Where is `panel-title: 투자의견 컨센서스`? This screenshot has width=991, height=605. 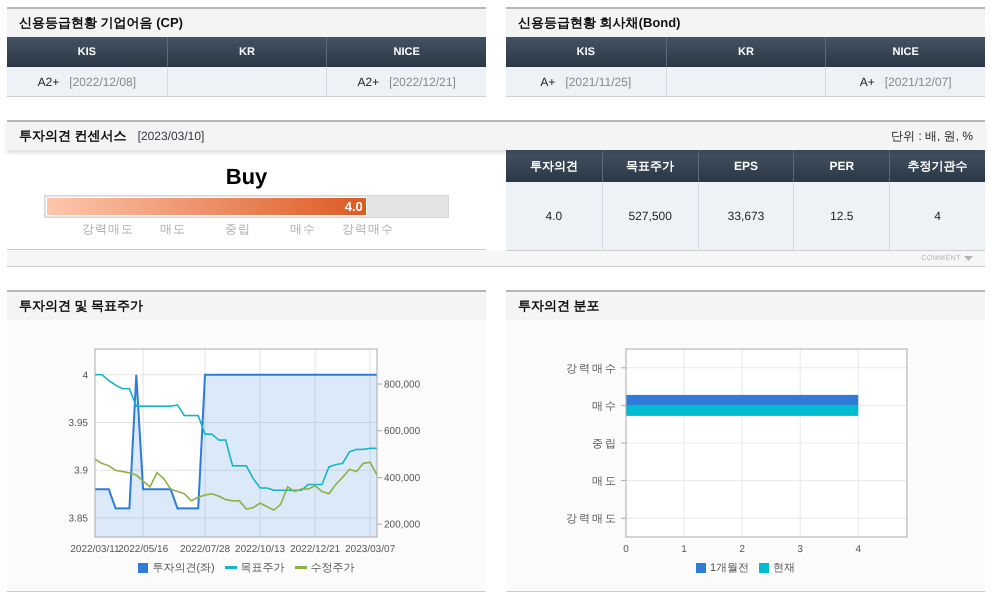 panel-title: 투자의견 컨센서스 is located at coordinates (73, 136).